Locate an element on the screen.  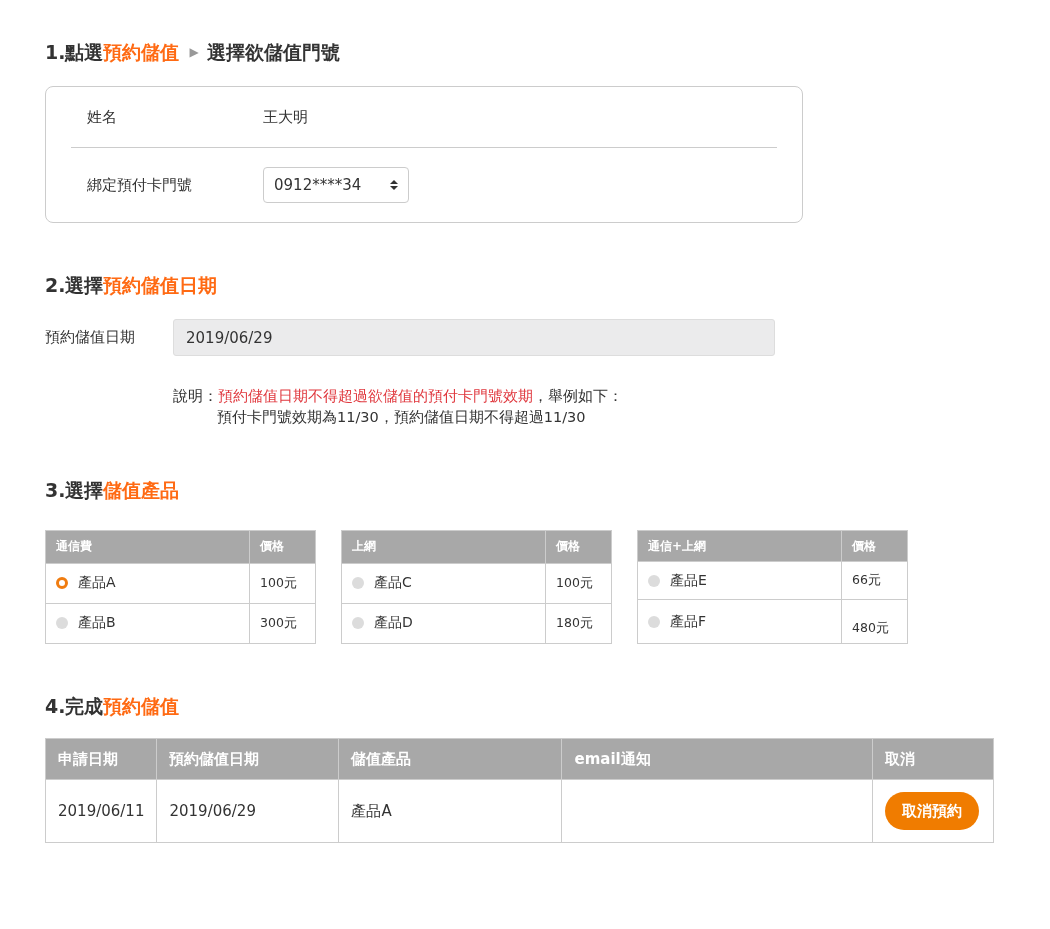
arrow-icon: ▶ is located at coordinates (194, 52).